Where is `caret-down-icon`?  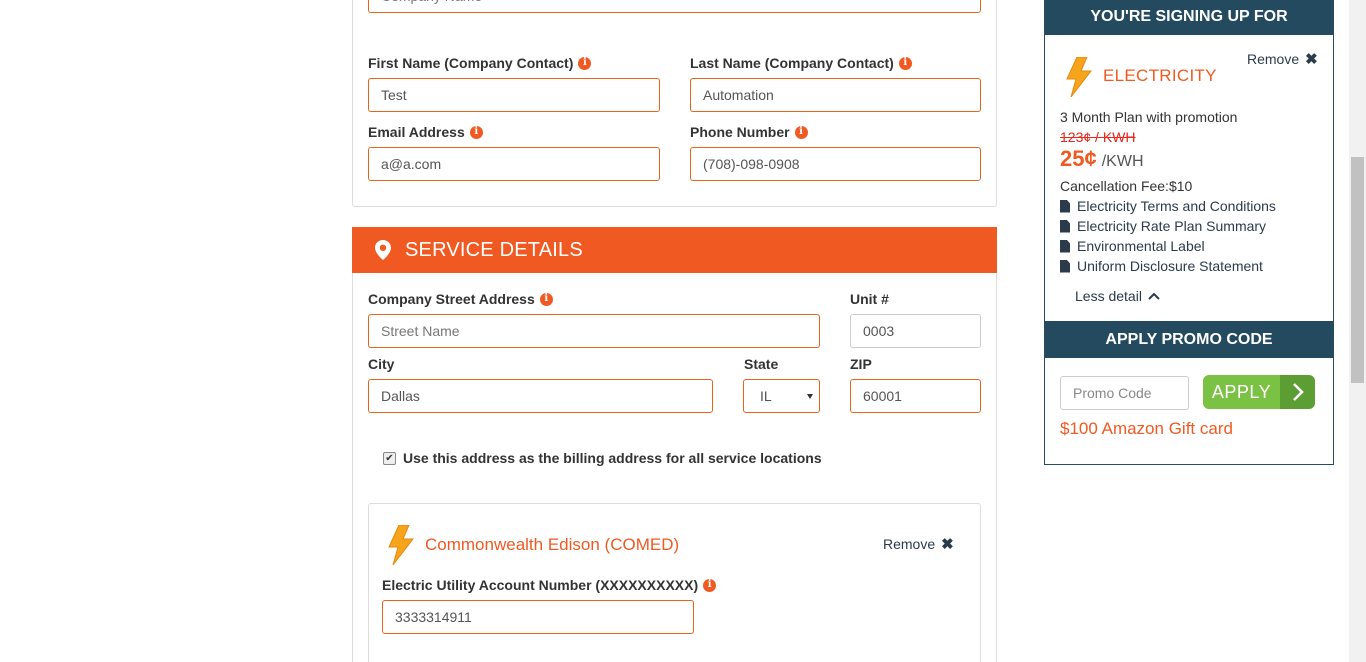 caret-down-icon is located at coordinates (810, 396).